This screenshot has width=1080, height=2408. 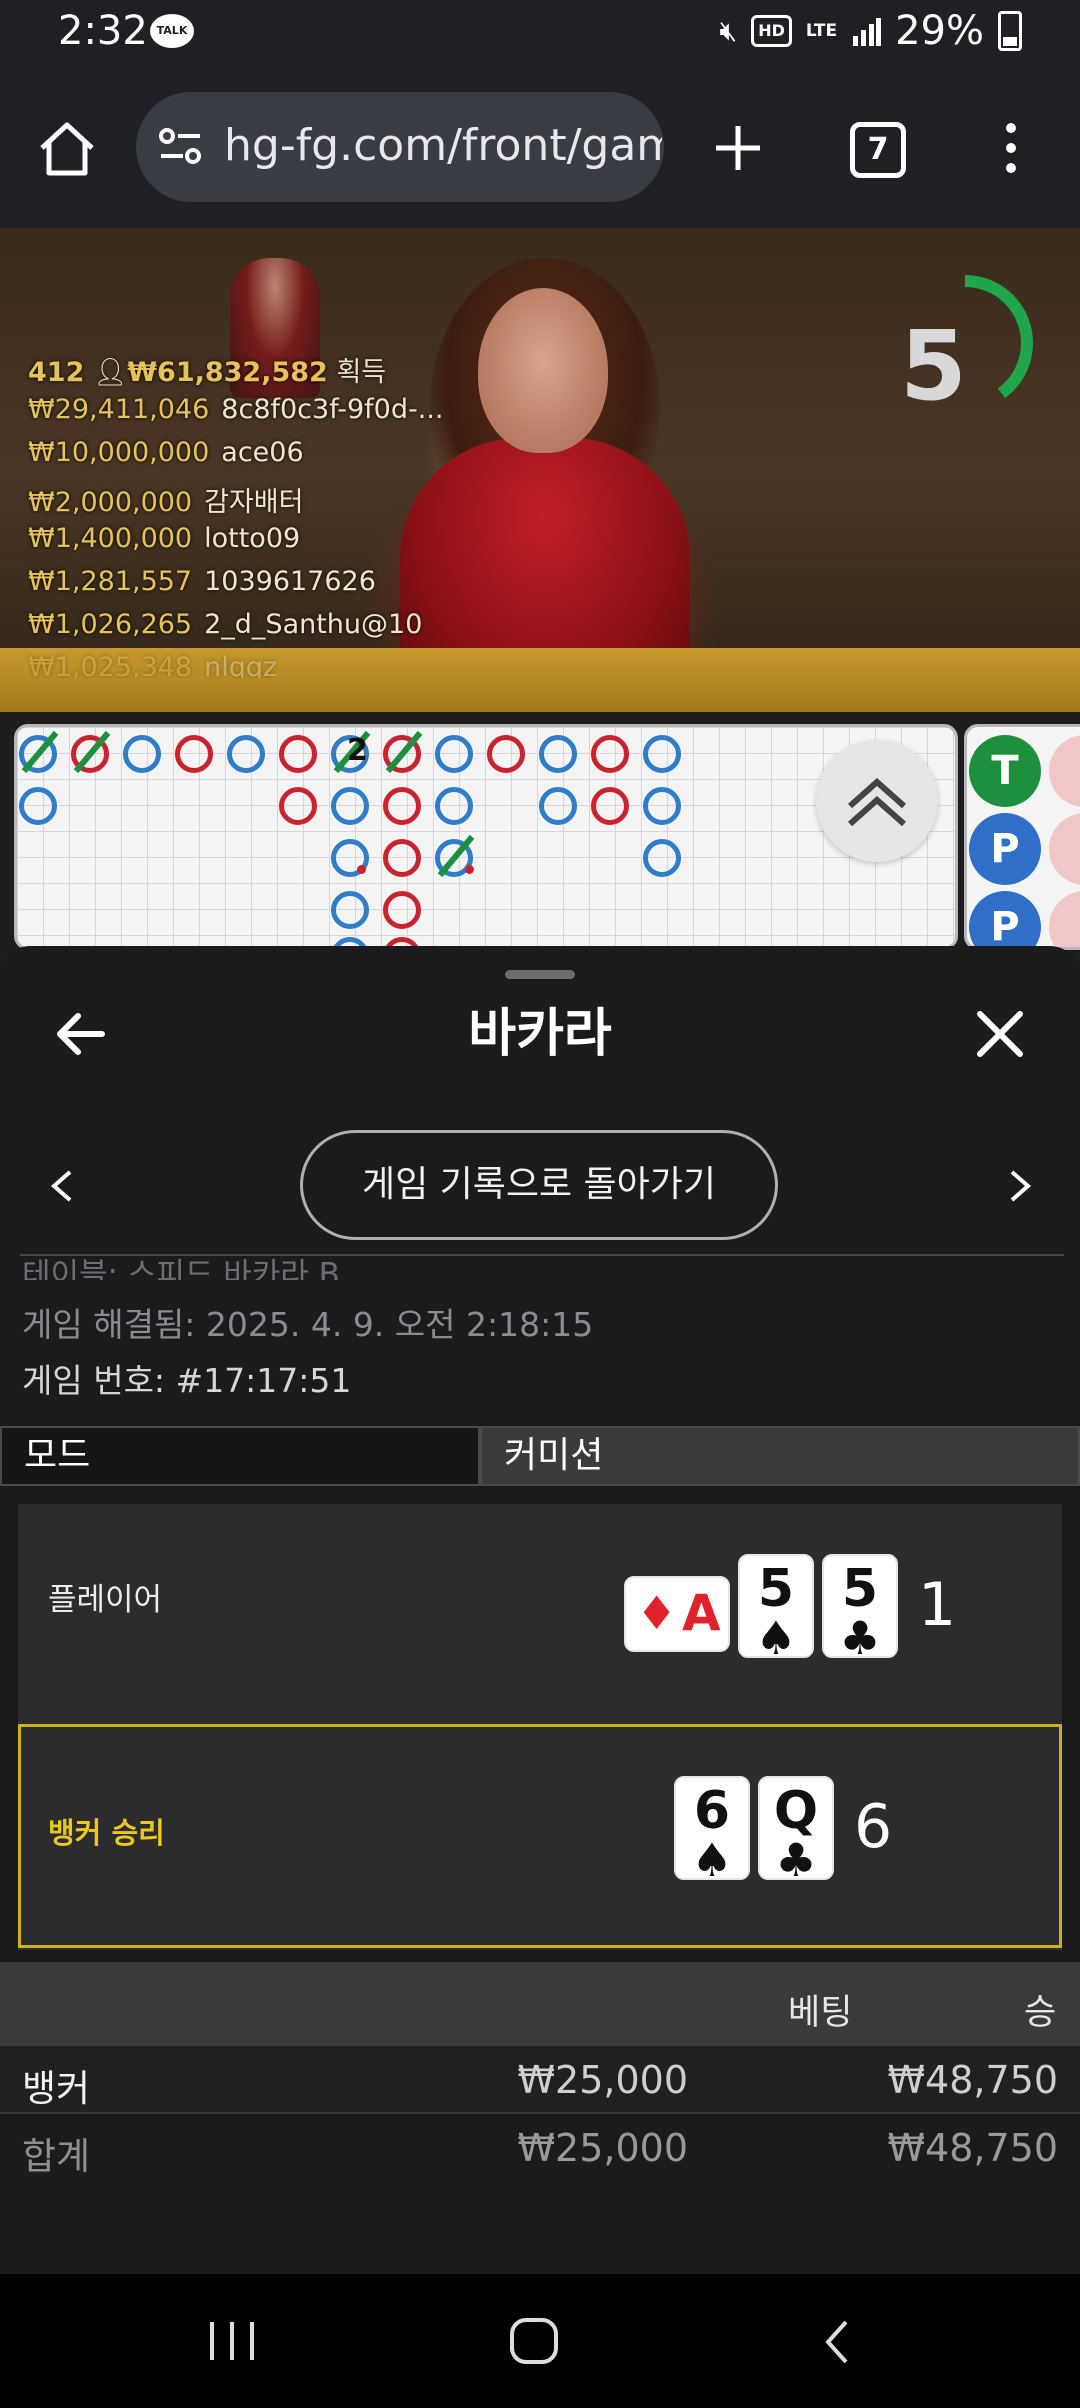 I want to click on player-card-3-rotated: ♦ A, so click(x=677, y=1614).